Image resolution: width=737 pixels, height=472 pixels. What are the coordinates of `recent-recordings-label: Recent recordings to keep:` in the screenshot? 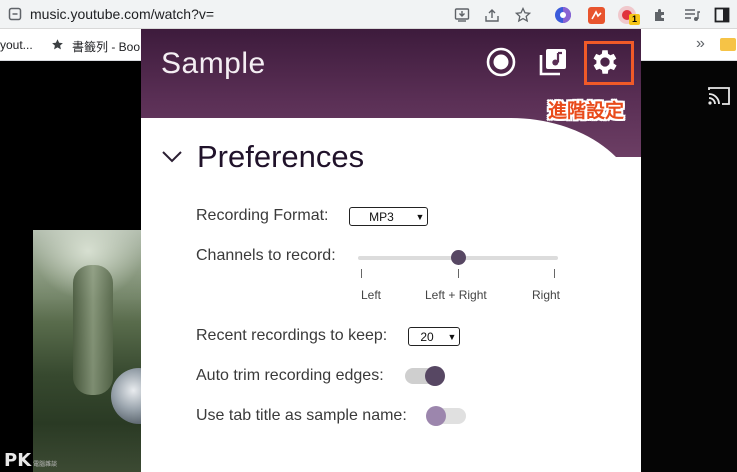 It's located at (292, 335).